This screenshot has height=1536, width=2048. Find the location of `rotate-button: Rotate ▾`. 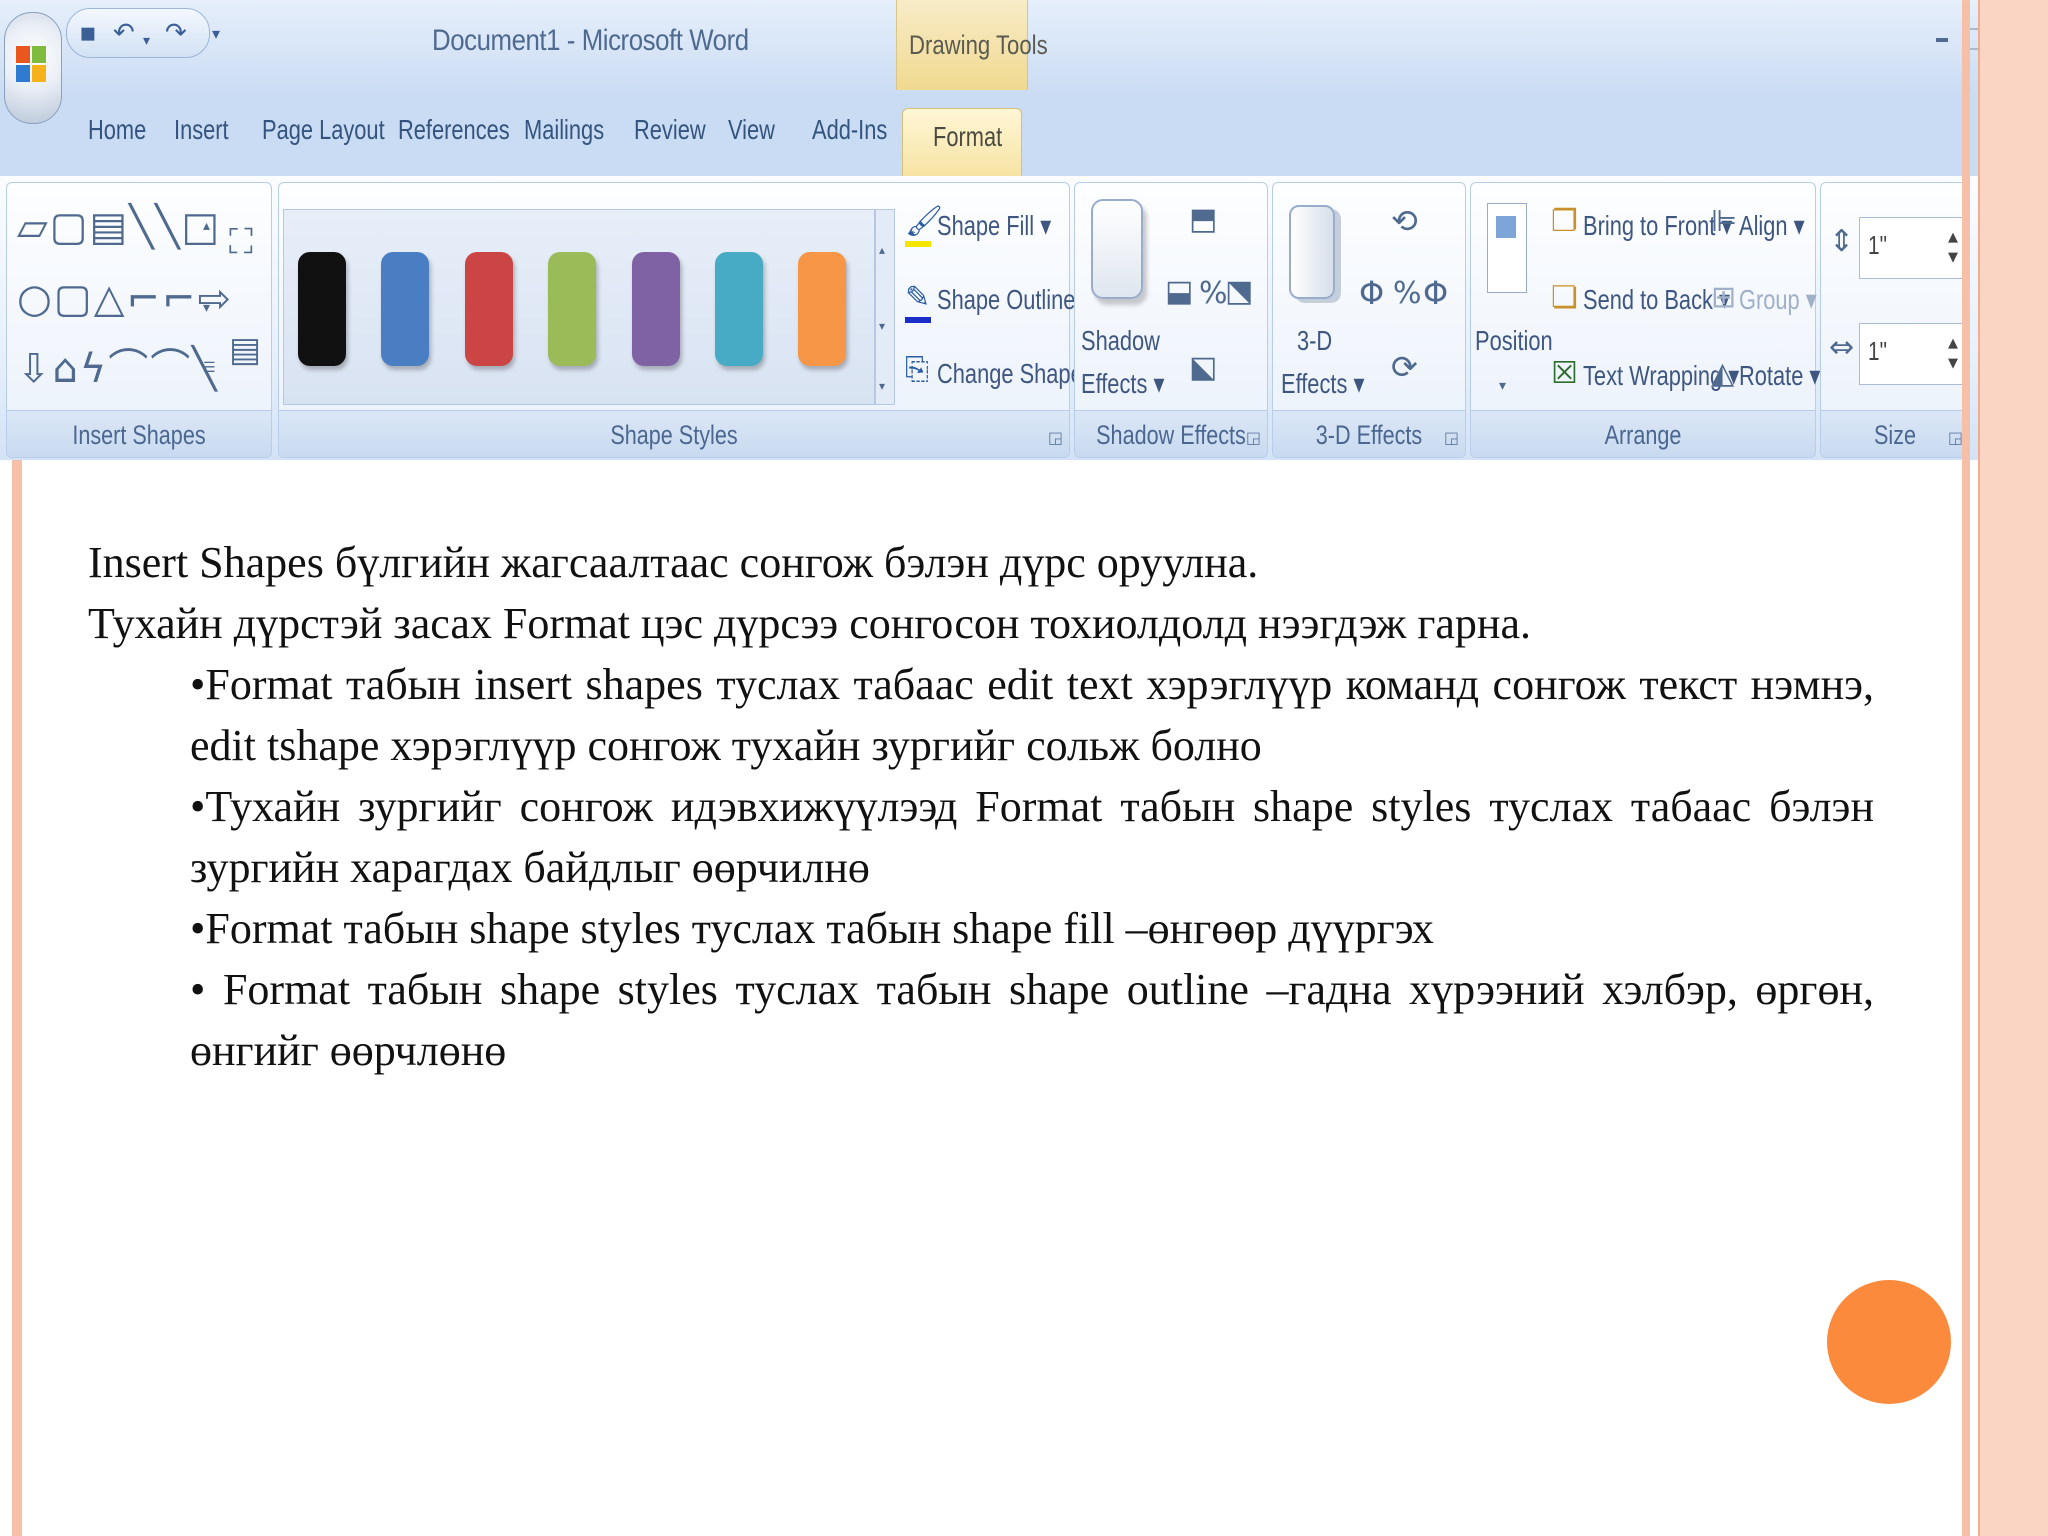

rotate-button: Rotate ▾ is located at coordinates (1779, 375).